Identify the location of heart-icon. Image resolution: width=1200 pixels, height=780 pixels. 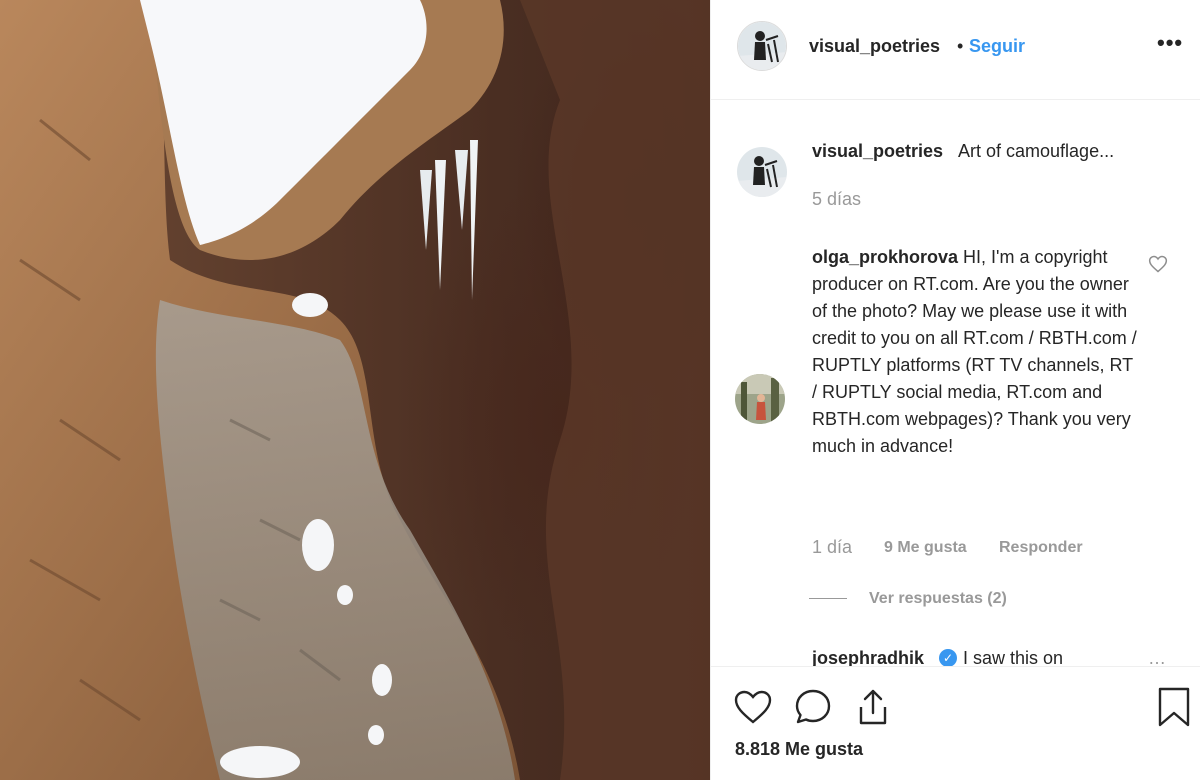
(753, 707).